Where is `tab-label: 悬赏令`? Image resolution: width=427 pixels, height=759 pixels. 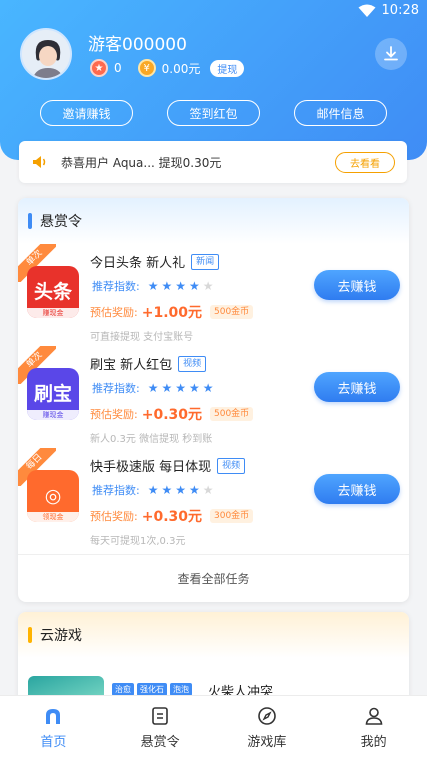
tab-label: 悬赏令 is located at coordinates (160, 742).